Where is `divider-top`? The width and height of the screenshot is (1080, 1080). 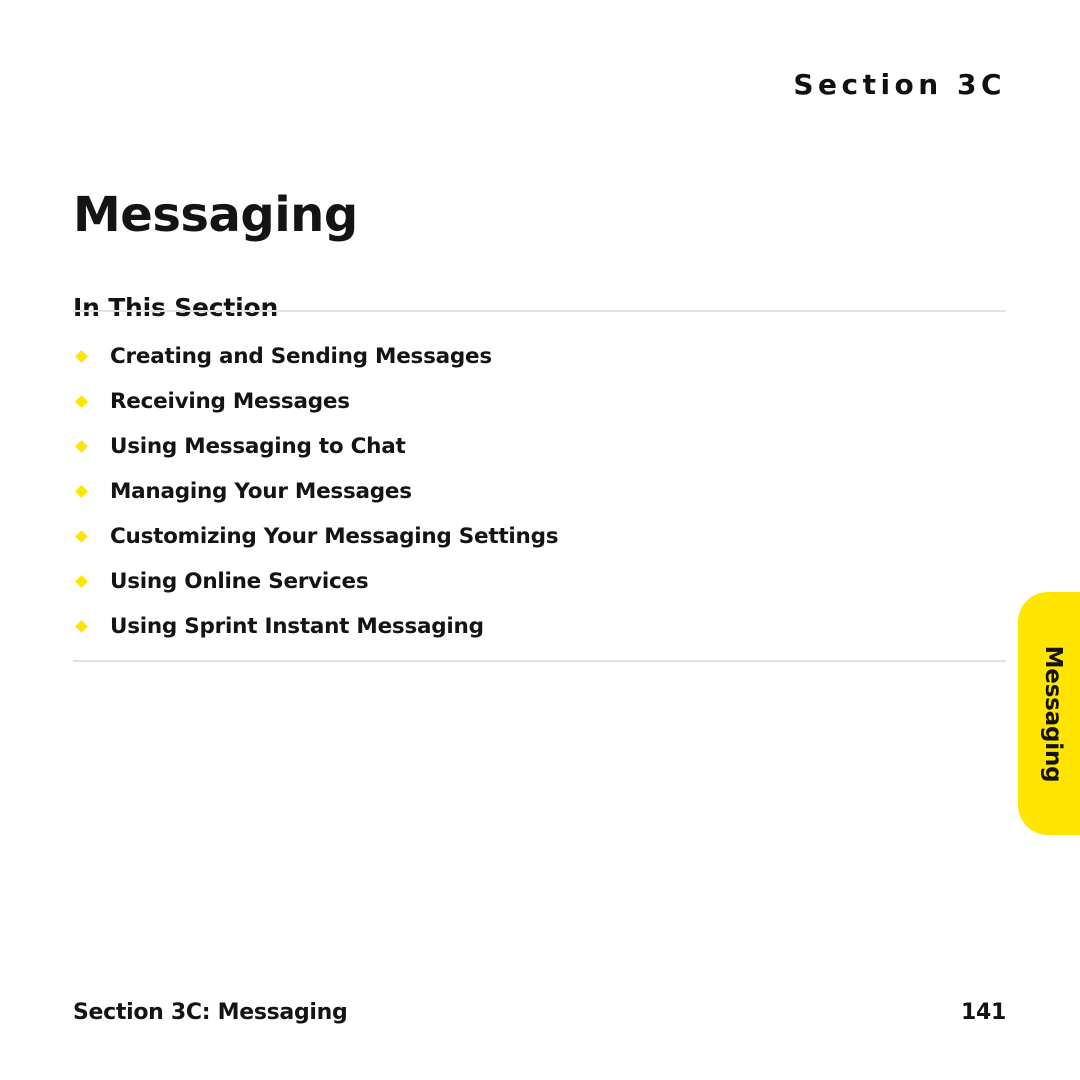
divider-top is located at coordinates (539, 311).